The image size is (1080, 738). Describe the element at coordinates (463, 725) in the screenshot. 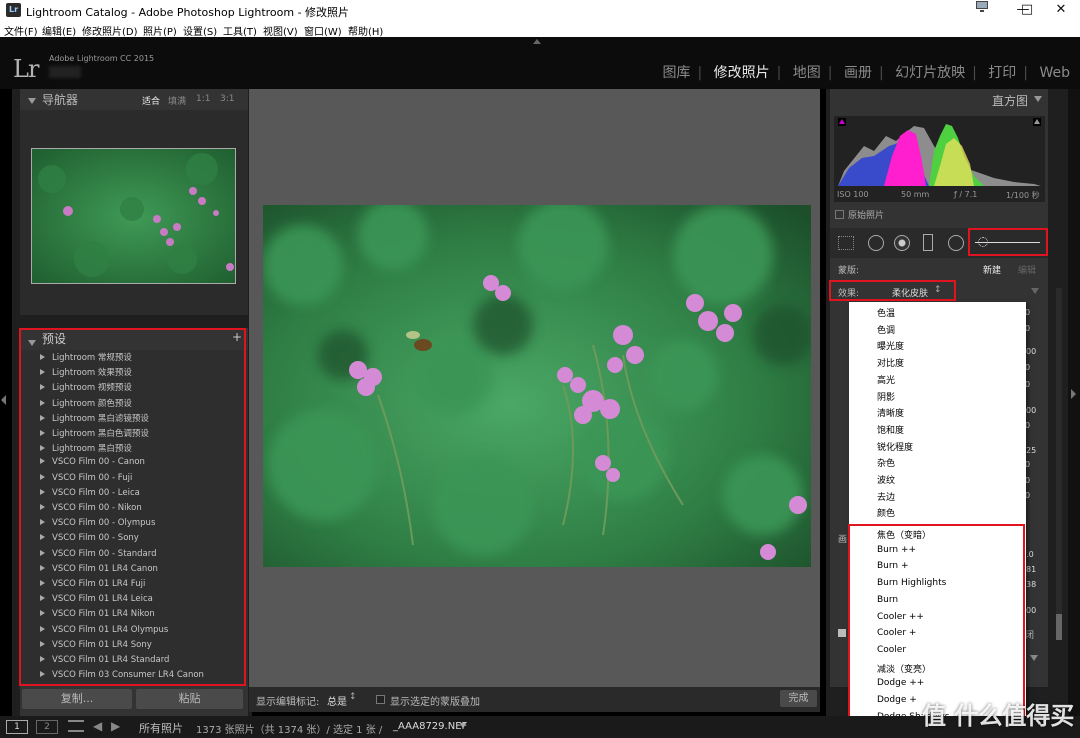

I see `chevron-down-icon: ▼` at that location.